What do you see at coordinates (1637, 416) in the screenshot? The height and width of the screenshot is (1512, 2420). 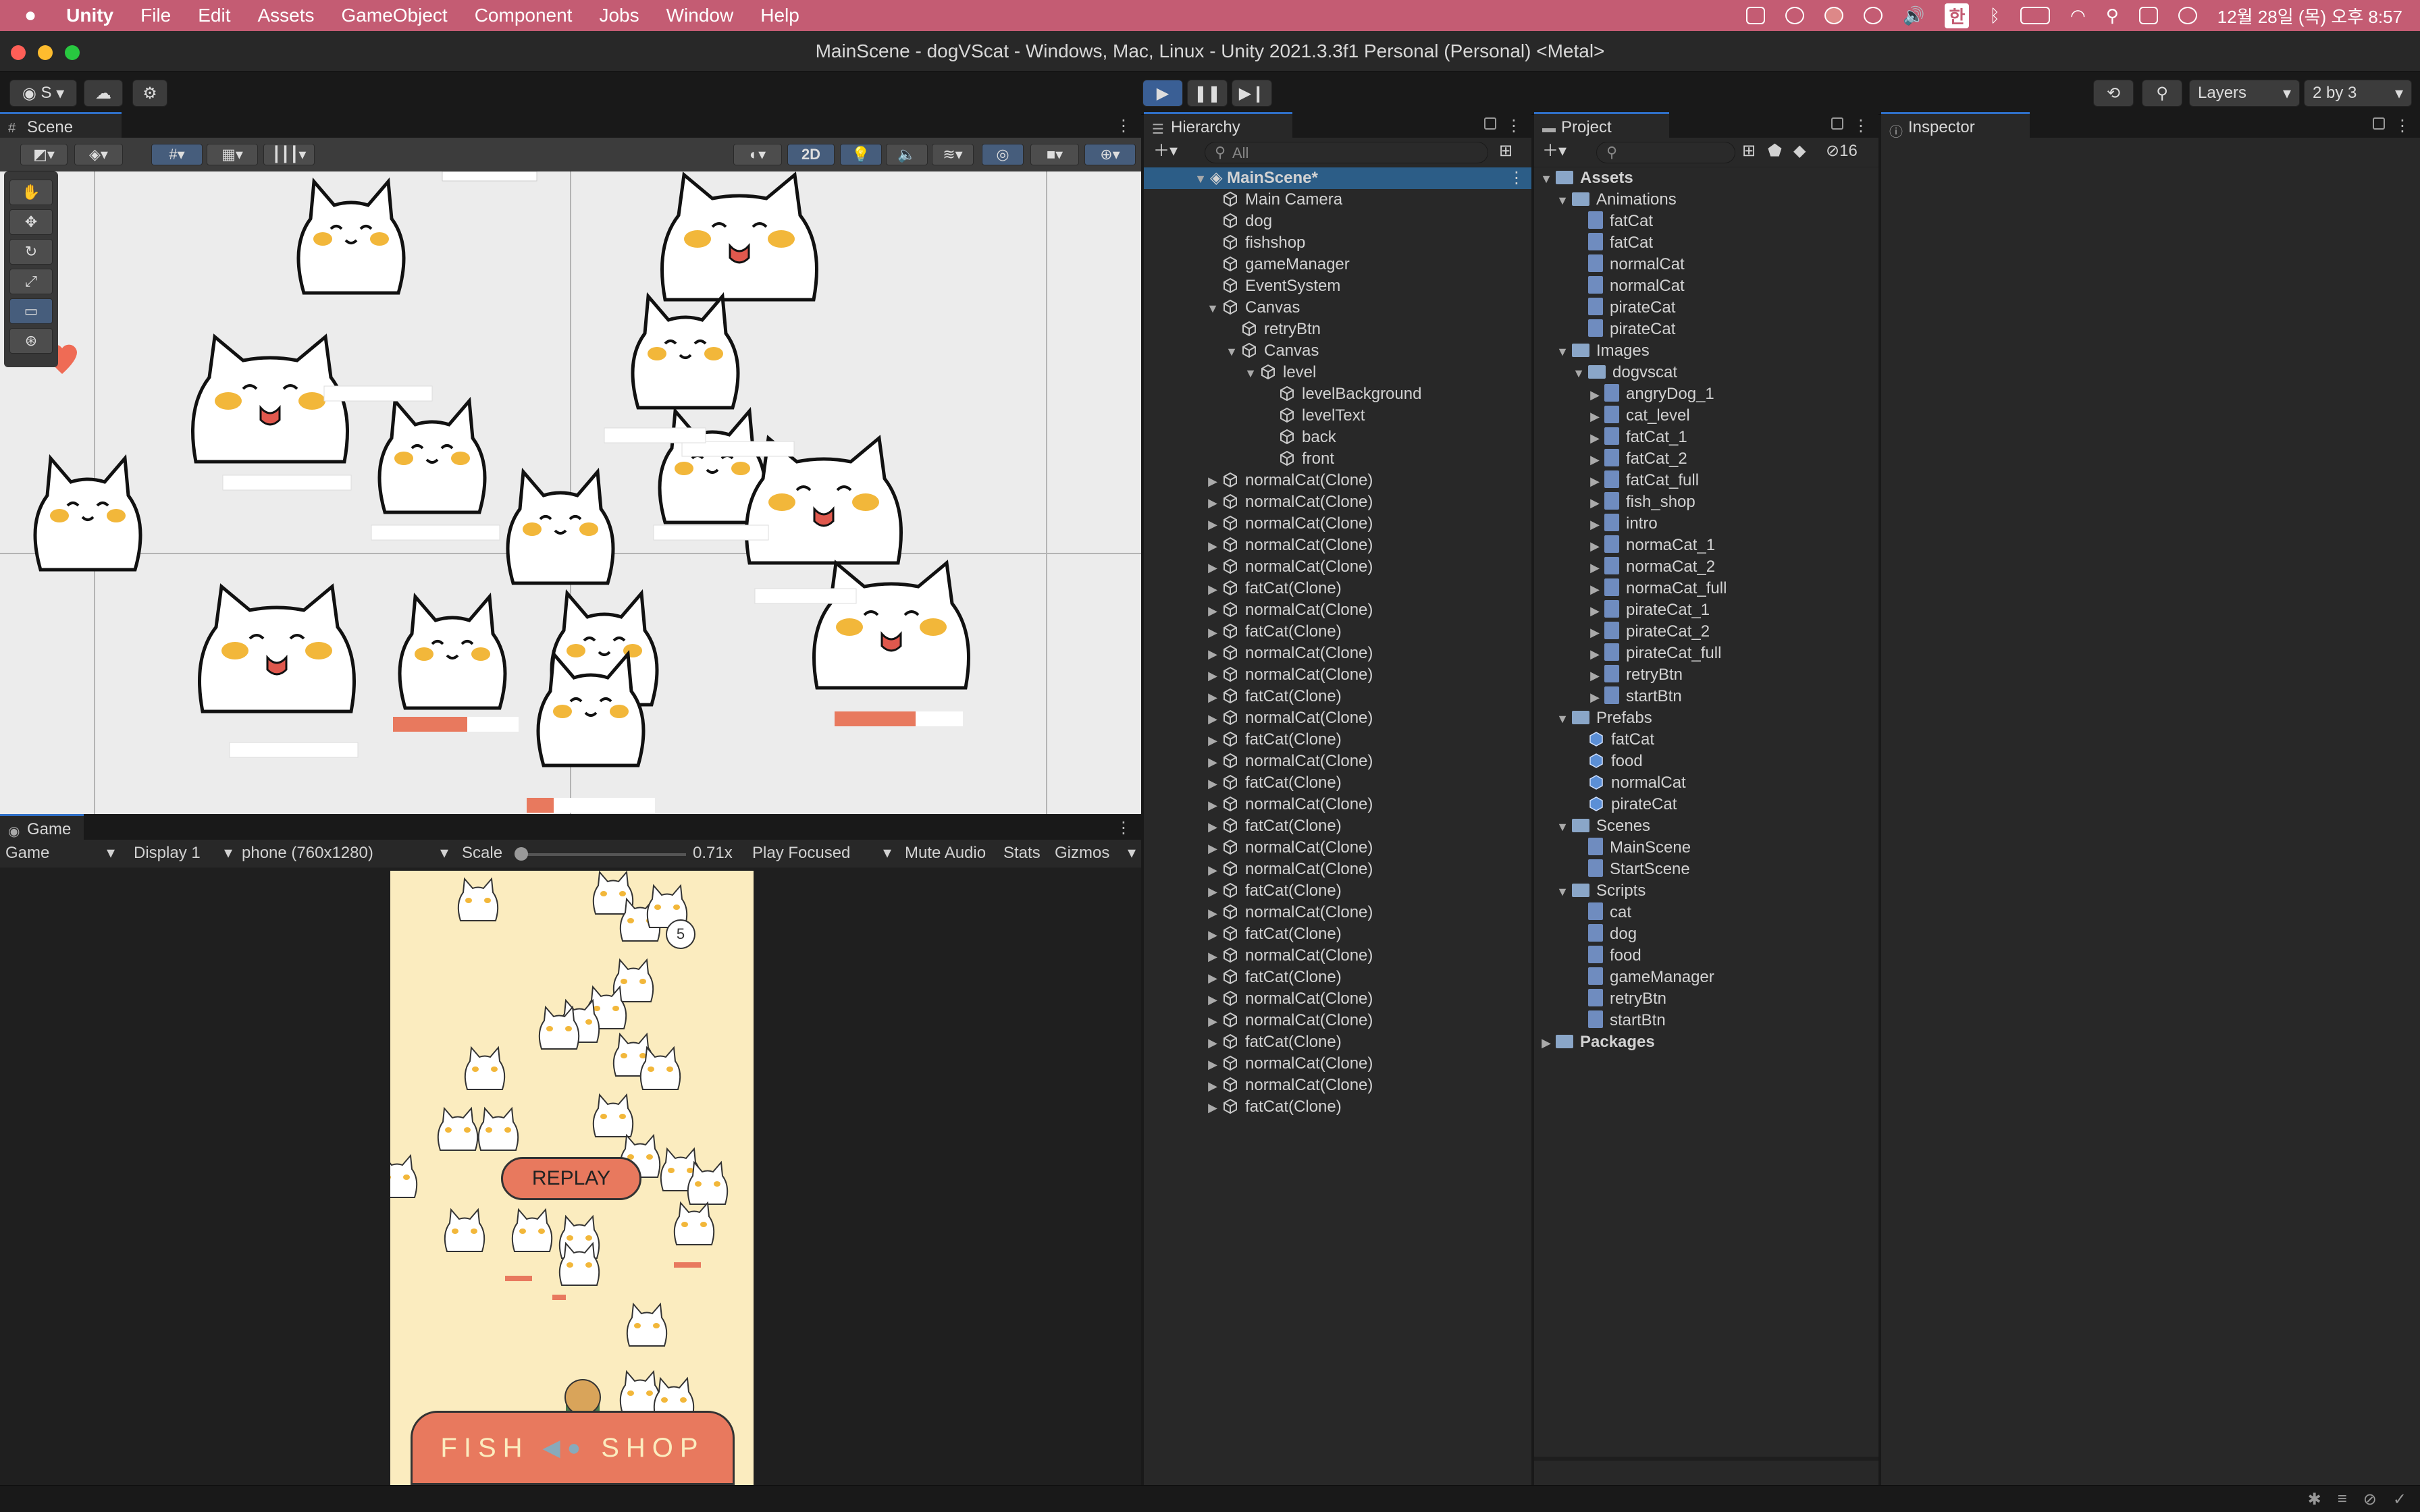 I see `project-item: ▶ cat_level` at bounding box center [1637, 416].